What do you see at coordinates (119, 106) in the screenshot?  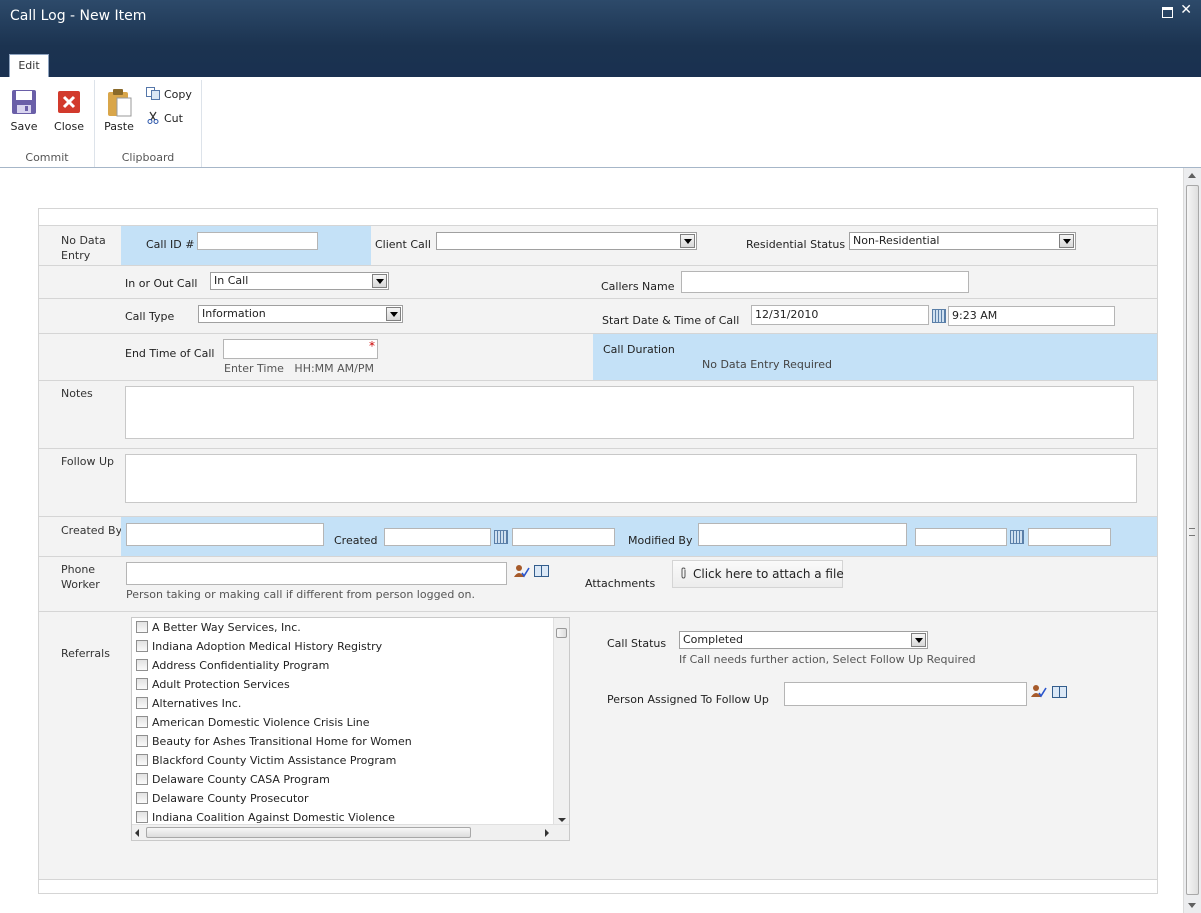 I see `paste-button: Paste` at bounding box center [119, 106].